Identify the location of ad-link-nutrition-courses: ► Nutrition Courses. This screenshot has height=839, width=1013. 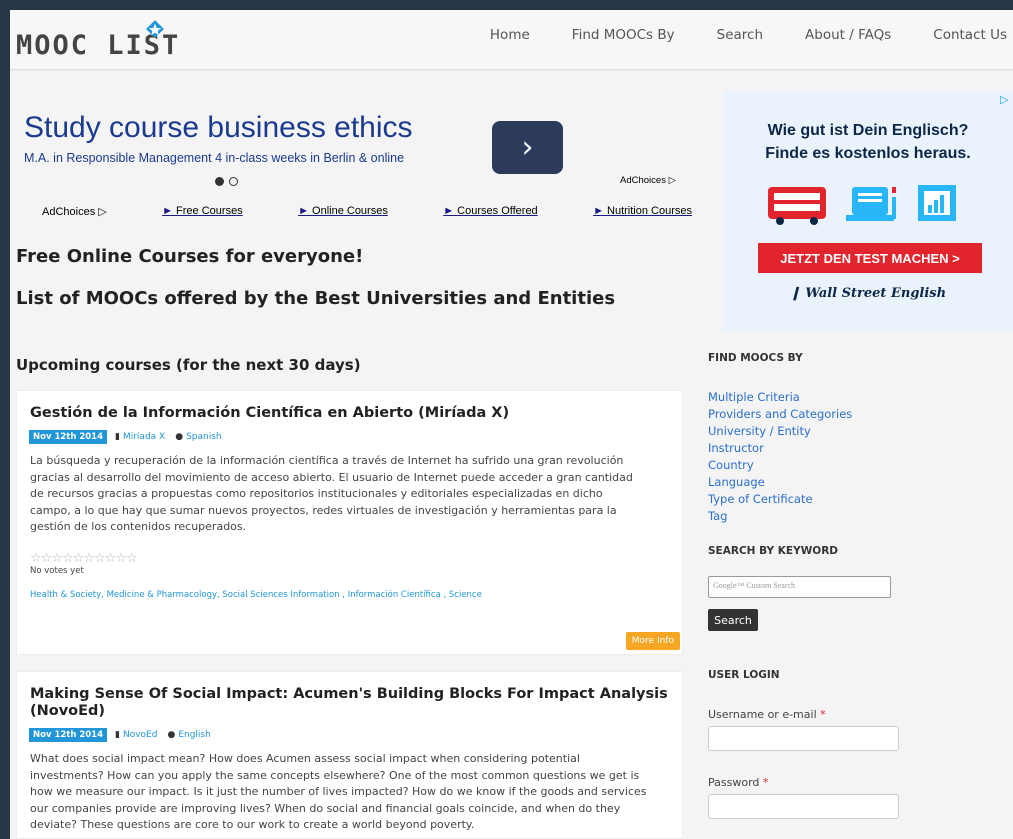
(642, 211).